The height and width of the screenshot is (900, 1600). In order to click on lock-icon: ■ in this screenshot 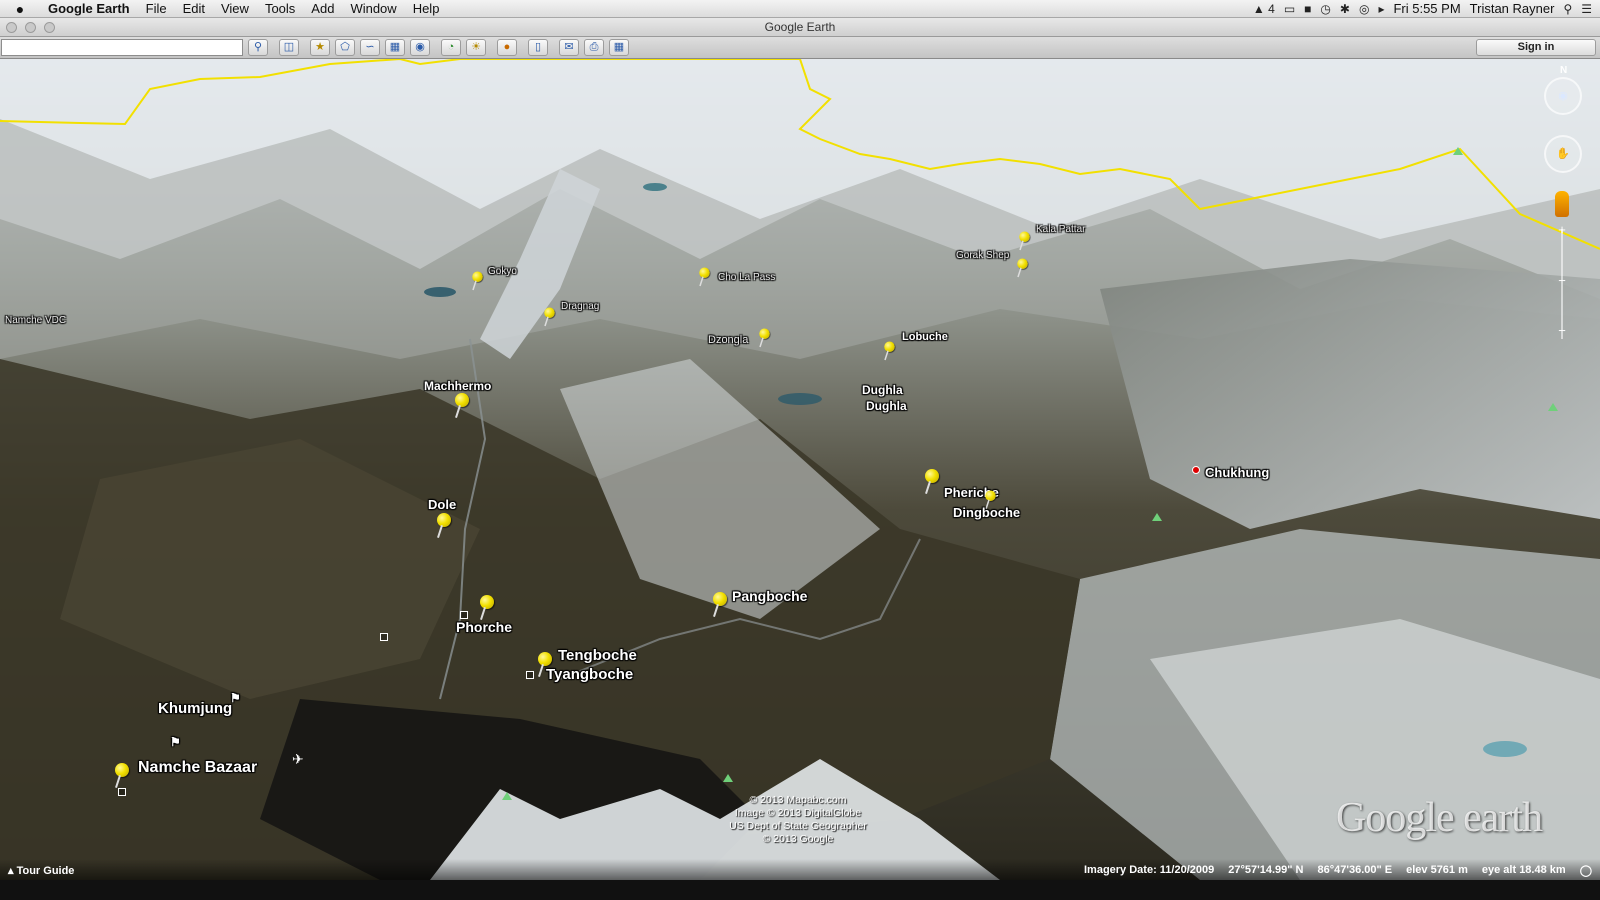, I will do `click(1307, 9)`.